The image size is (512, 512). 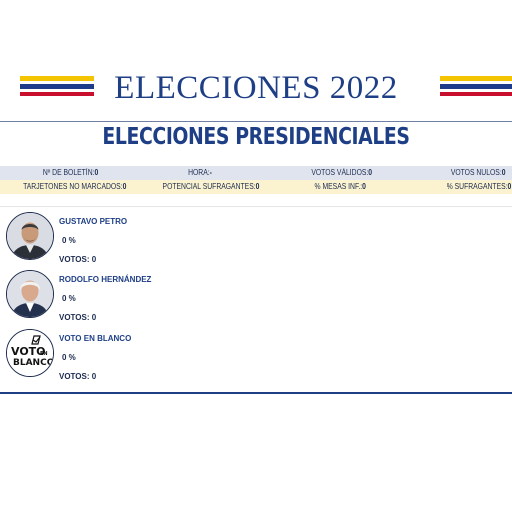 I want to click on stats-divider, so click(x=256, y=206).